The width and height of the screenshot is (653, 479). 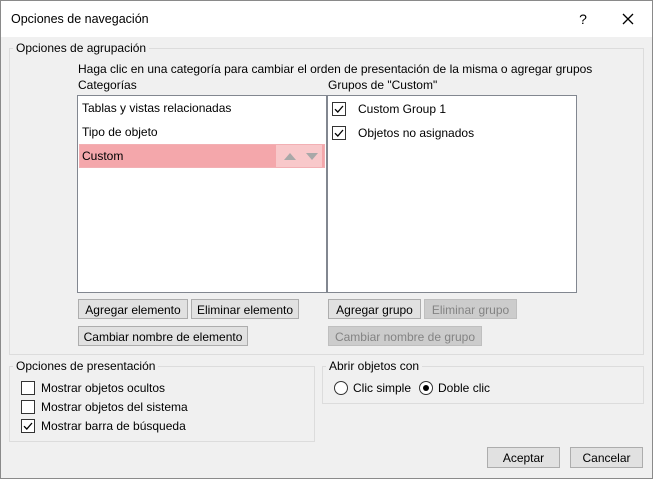 What do you see at coordinates (80, 19) in the screenshot?
I see `dialog-title: Opciones de navegación` at bounding box center [80, 19].